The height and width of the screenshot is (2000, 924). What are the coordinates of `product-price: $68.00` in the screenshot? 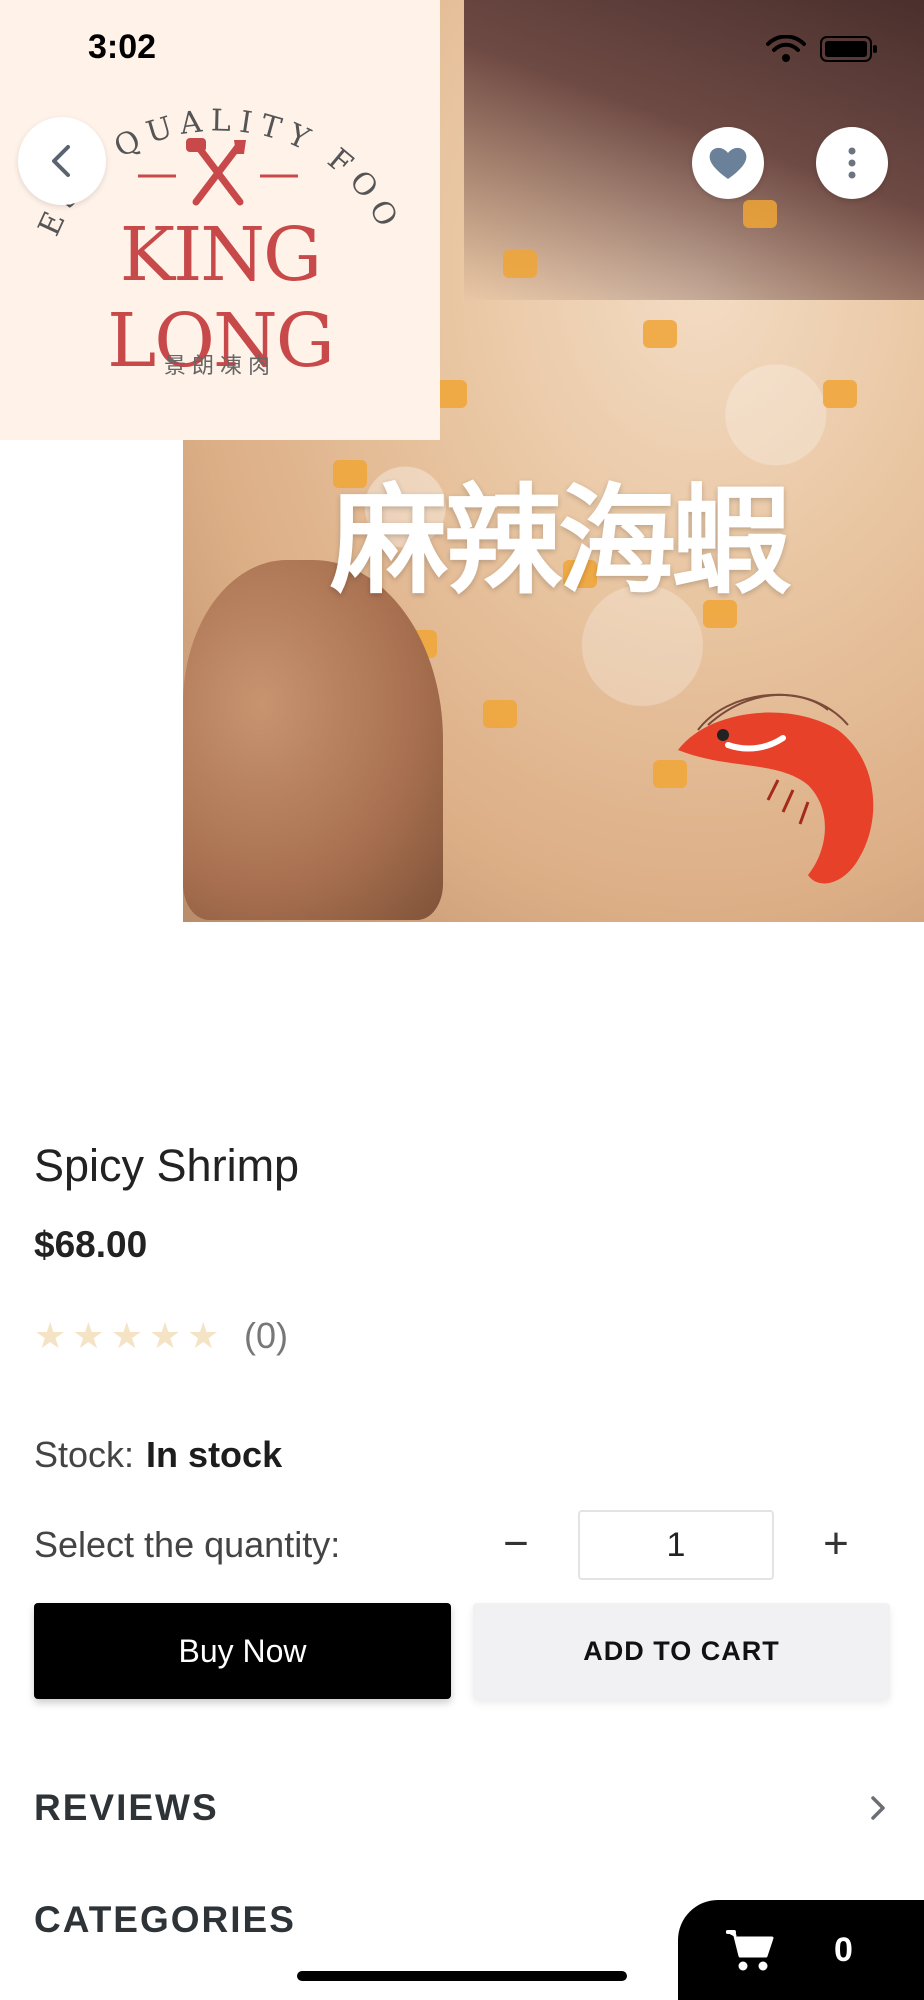 It's located at (91, 1244).